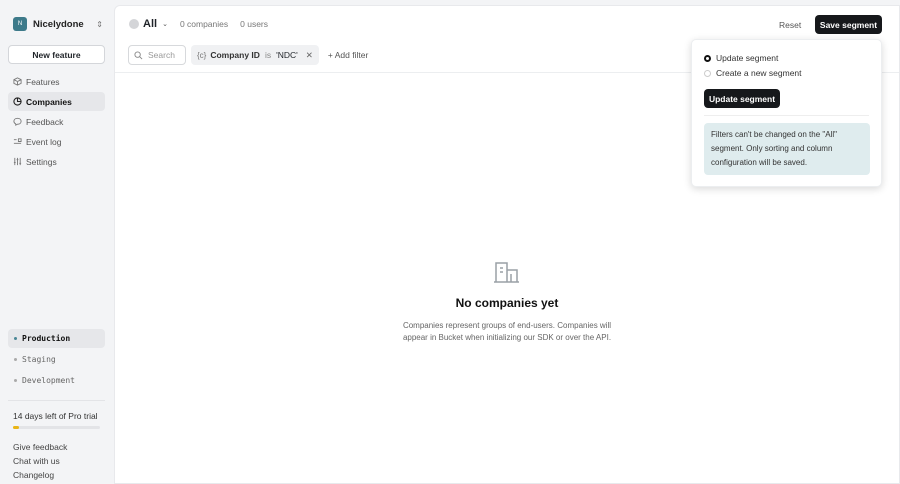 The width and height of the screenshot is (900, 484). I want to click on attribute-icon: {c}, so click(202, 55).